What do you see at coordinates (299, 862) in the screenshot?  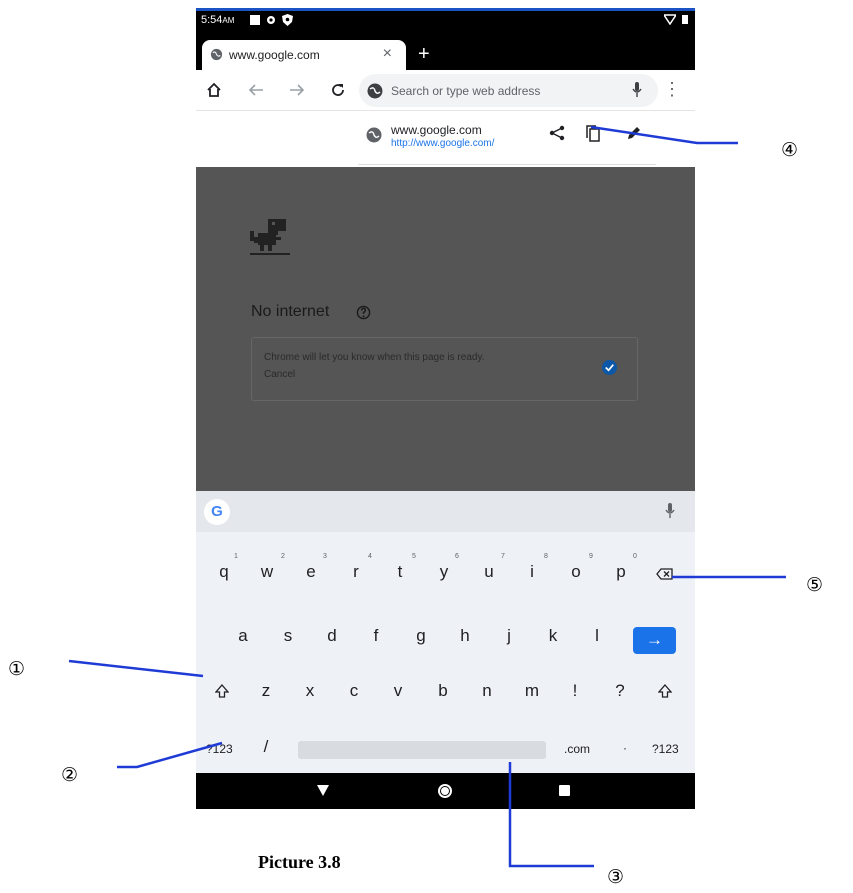 I see `figure-caption: Picture 3.8` at bounding box center [299, 862].